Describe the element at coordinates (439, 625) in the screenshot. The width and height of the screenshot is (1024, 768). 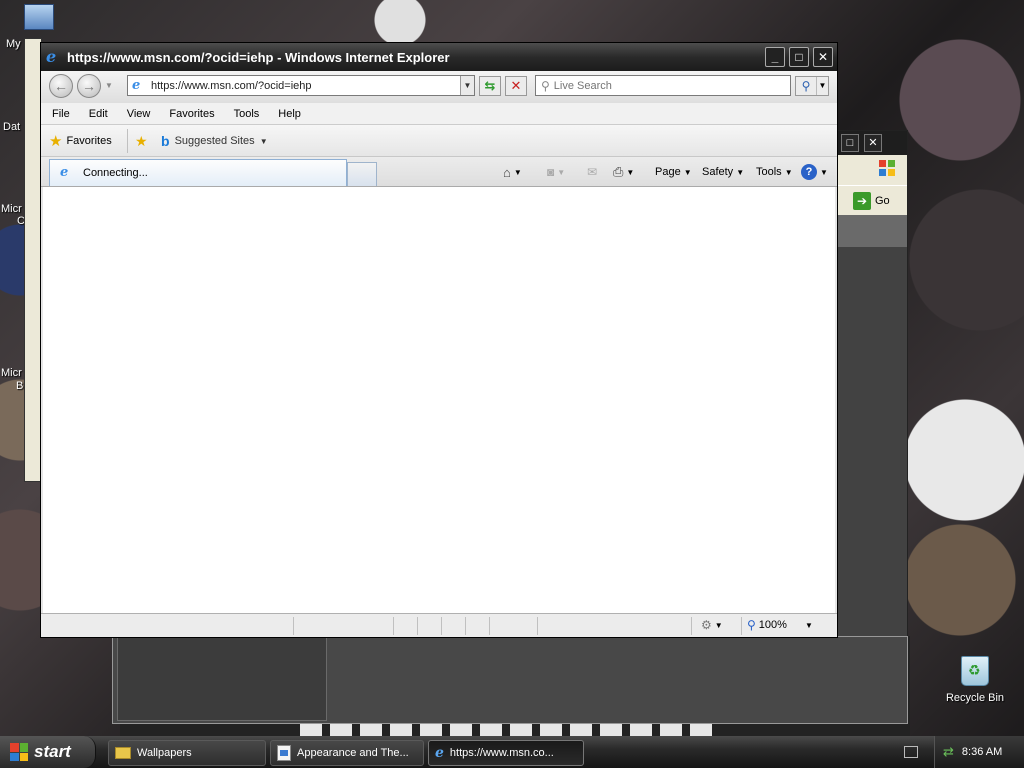
I see `status-bar: ⚙ ▼ ⚲ 100% ▼` at that location.